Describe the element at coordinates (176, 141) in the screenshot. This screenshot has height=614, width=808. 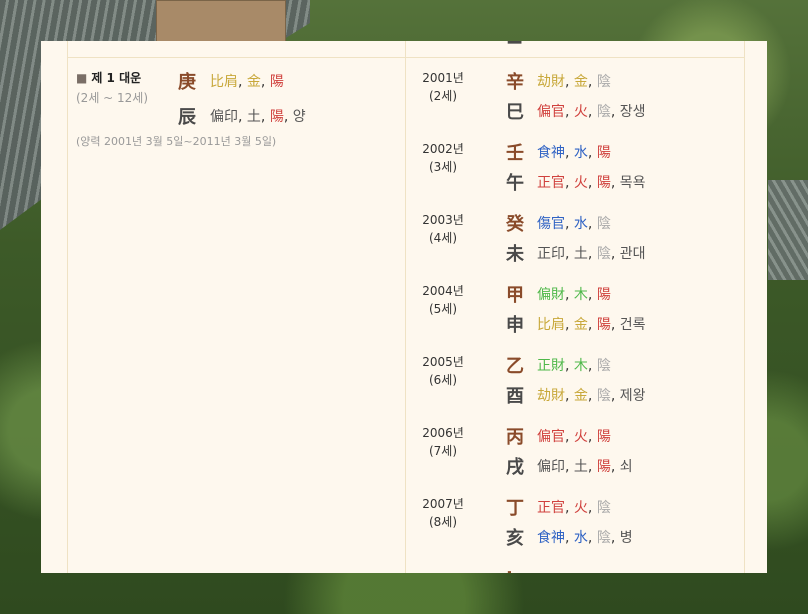
I see `daewoon-date-range: (양력 2001년 3월 5일~2011년 3월 5일)` at that location.